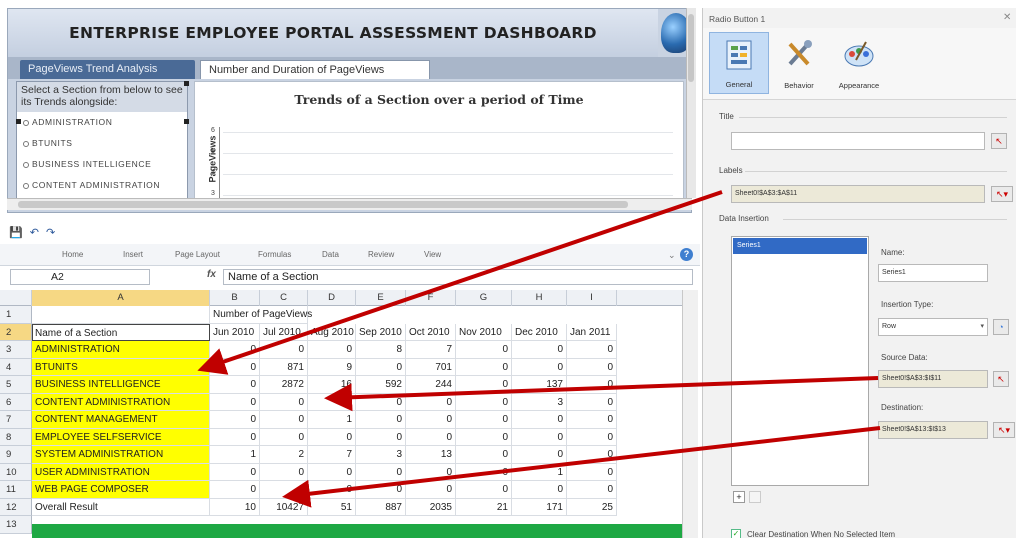  Describe the element at coordinates (211, 274) in the screenshot. I see `function-icon: fx` at that location.